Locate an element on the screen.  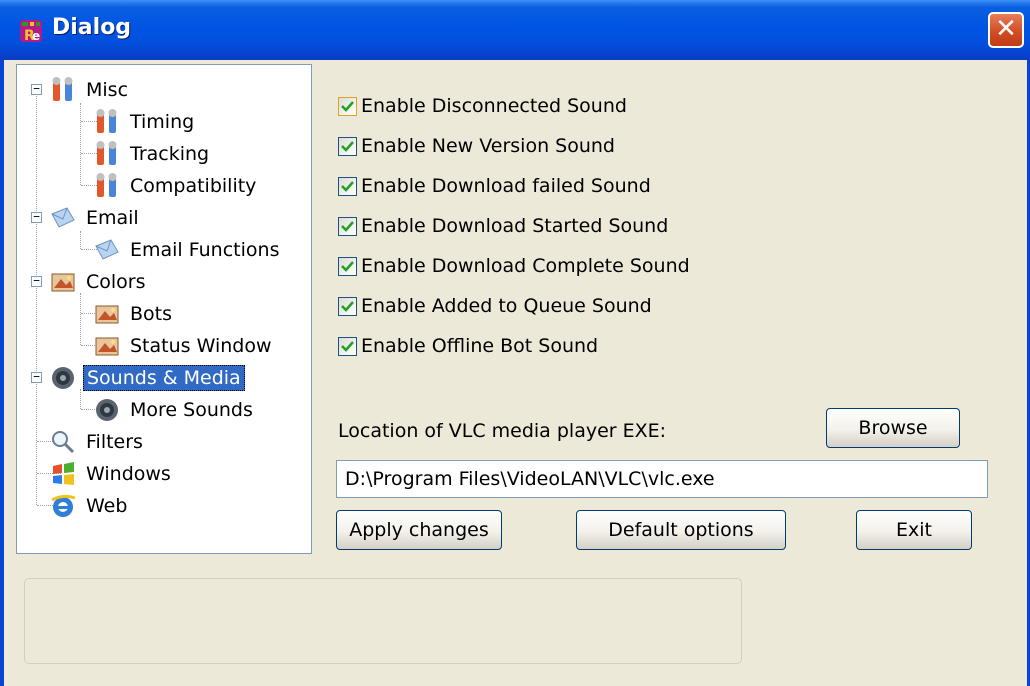
tree-item-sounds-media: Sounds & Media is located at coordinates (147, 378).